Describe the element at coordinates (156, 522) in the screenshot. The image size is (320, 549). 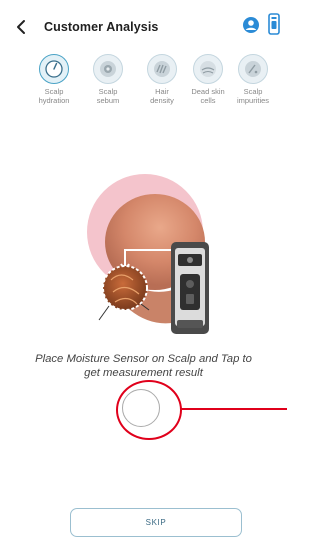
I see `skip-button: SKIP` at that location.